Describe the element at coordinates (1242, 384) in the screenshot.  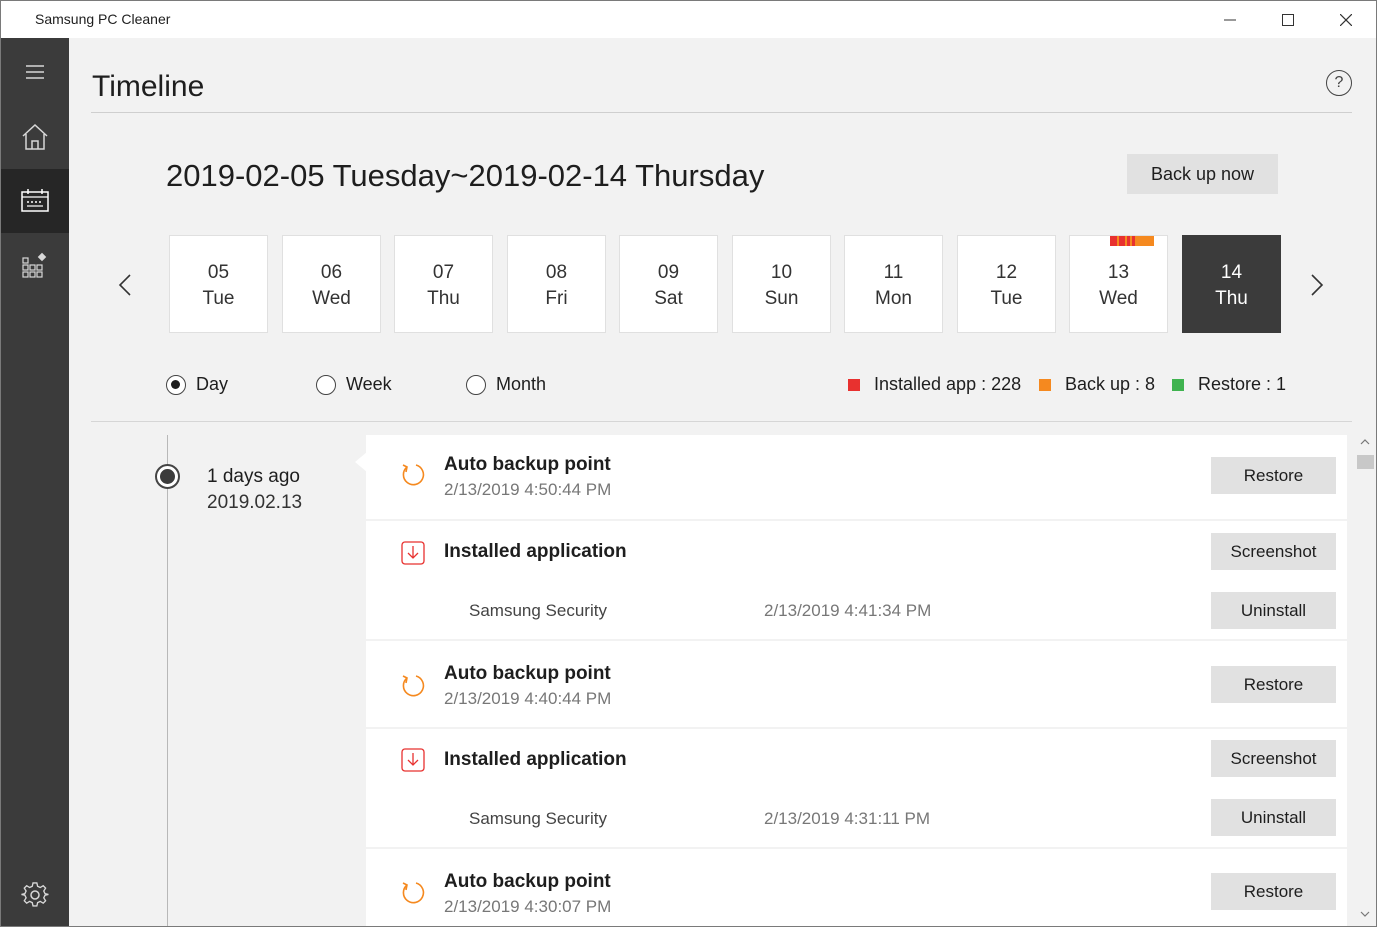
I see `legend-label: Restore : 1` at that location.